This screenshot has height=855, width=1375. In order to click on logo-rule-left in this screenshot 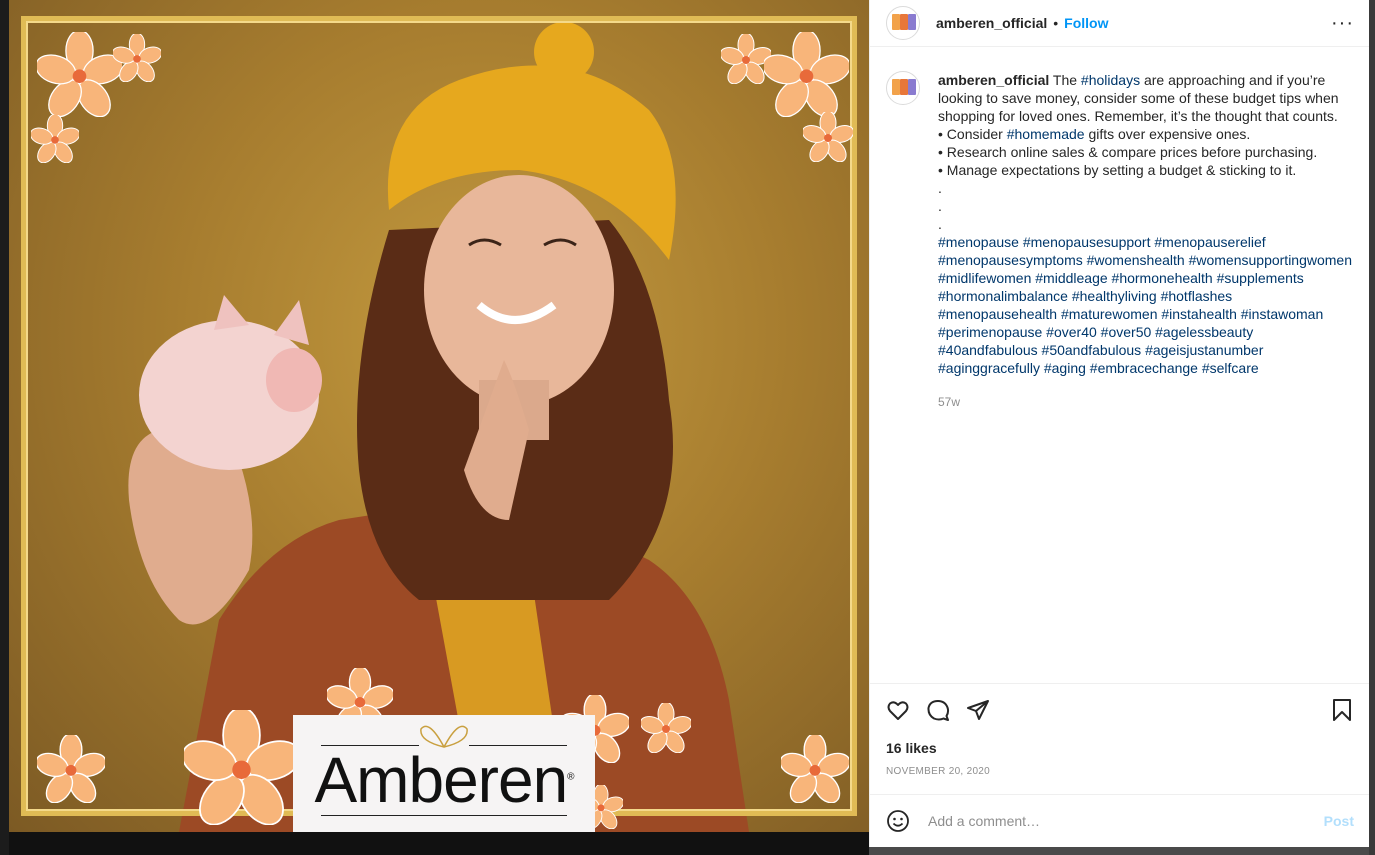, I will do `click(370, 745)`.